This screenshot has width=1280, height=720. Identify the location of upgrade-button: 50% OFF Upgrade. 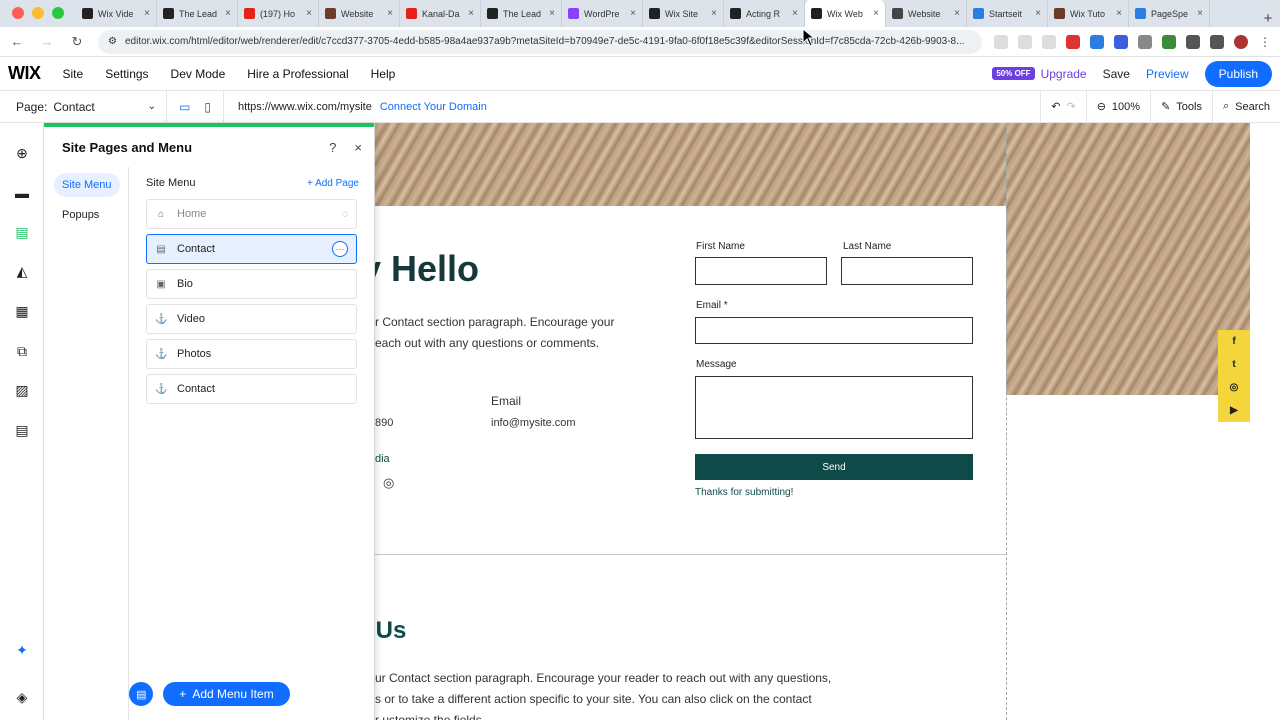
(1039, 74).